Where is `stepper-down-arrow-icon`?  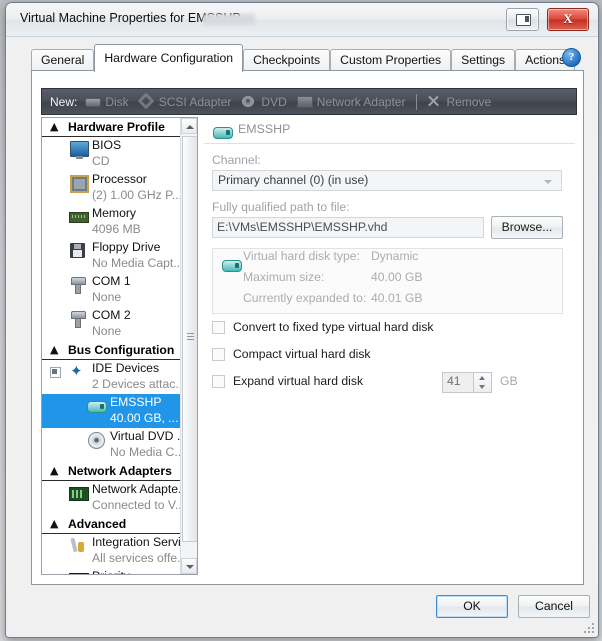
stepper-down-arrow-icon is located at coordinates (482, 387).